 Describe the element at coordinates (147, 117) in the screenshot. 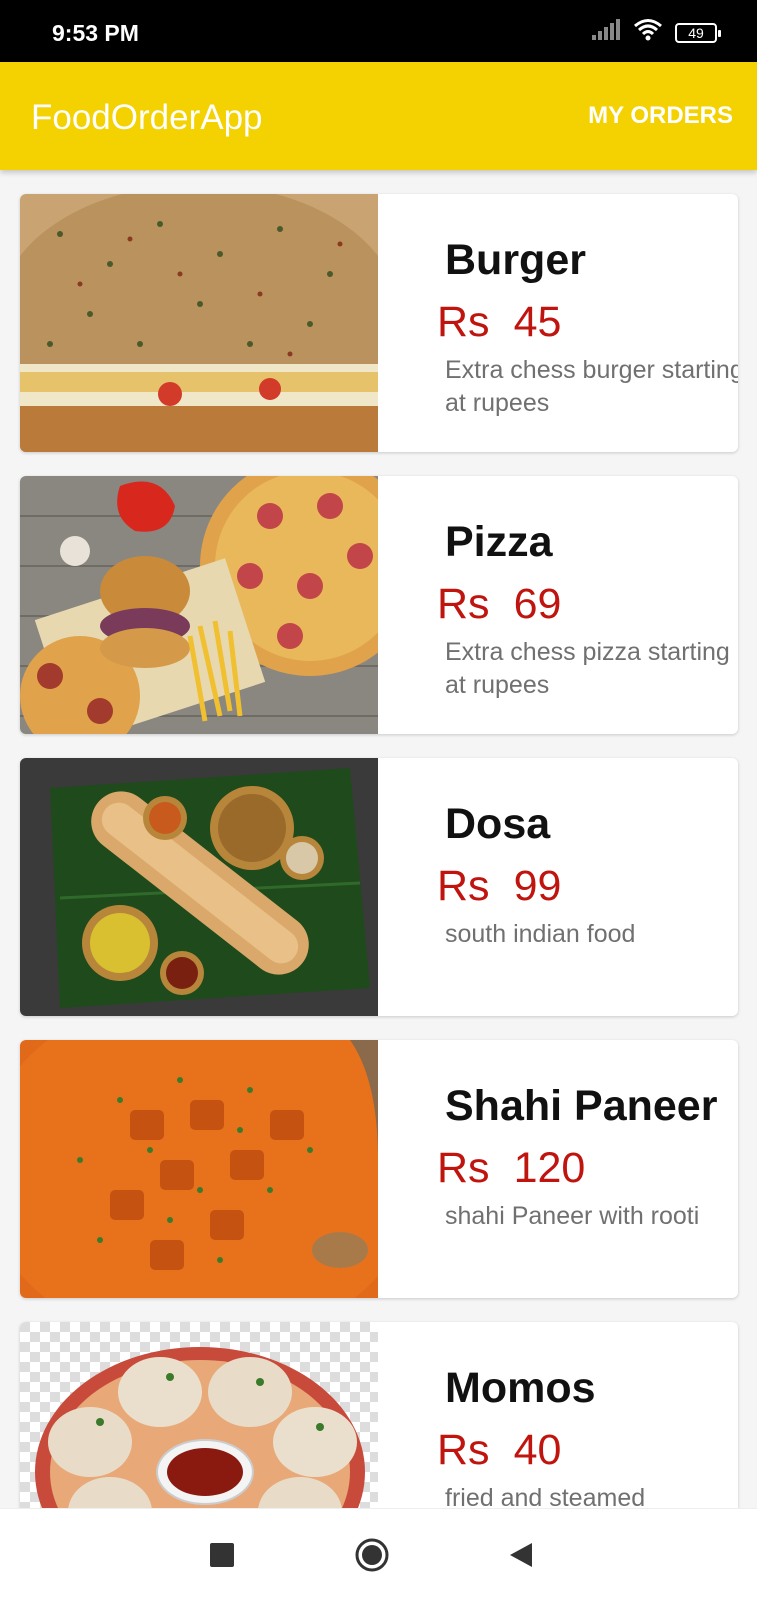

I see `app-title: FoodOrderApp` at that location.